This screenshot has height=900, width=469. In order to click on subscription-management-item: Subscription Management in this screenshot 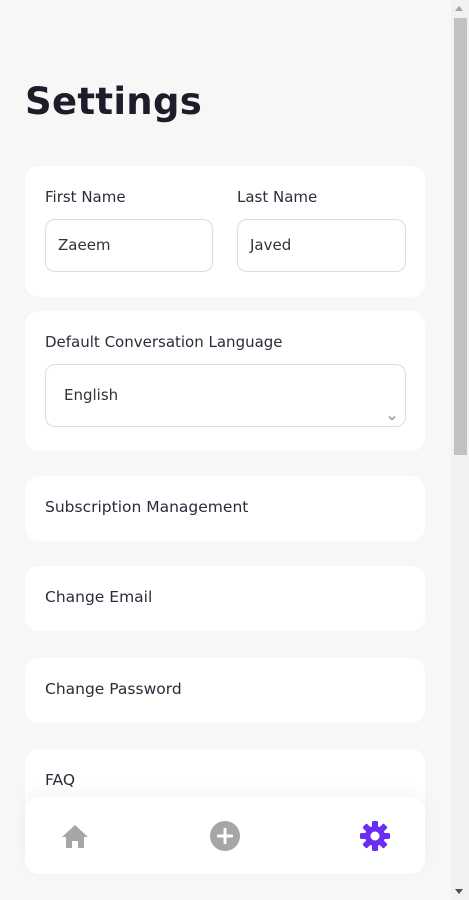, I will do `click(225, 508)`.